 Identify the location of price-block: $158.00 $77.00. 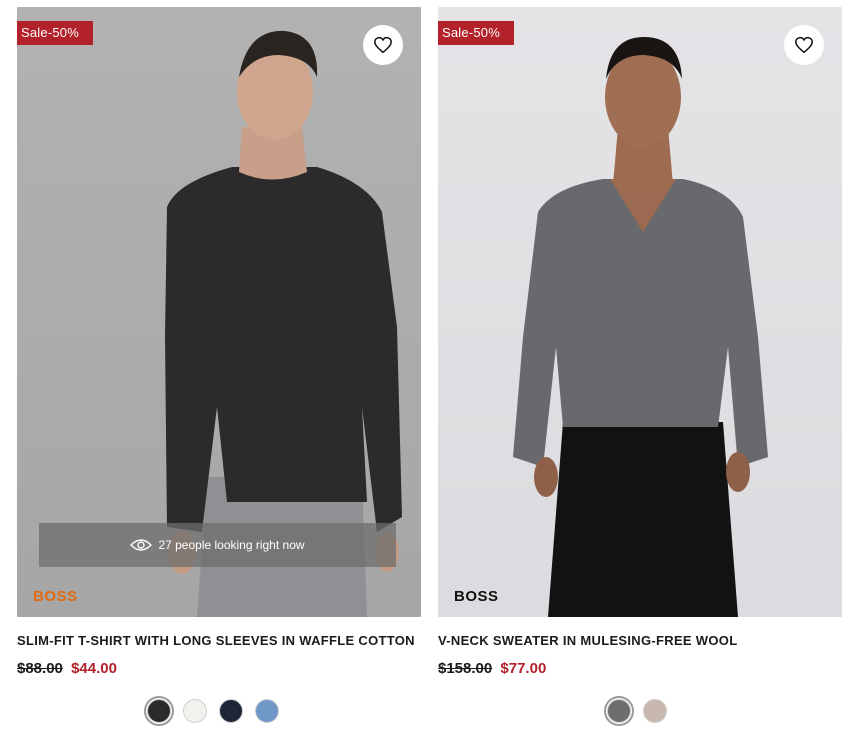
(492, 668).